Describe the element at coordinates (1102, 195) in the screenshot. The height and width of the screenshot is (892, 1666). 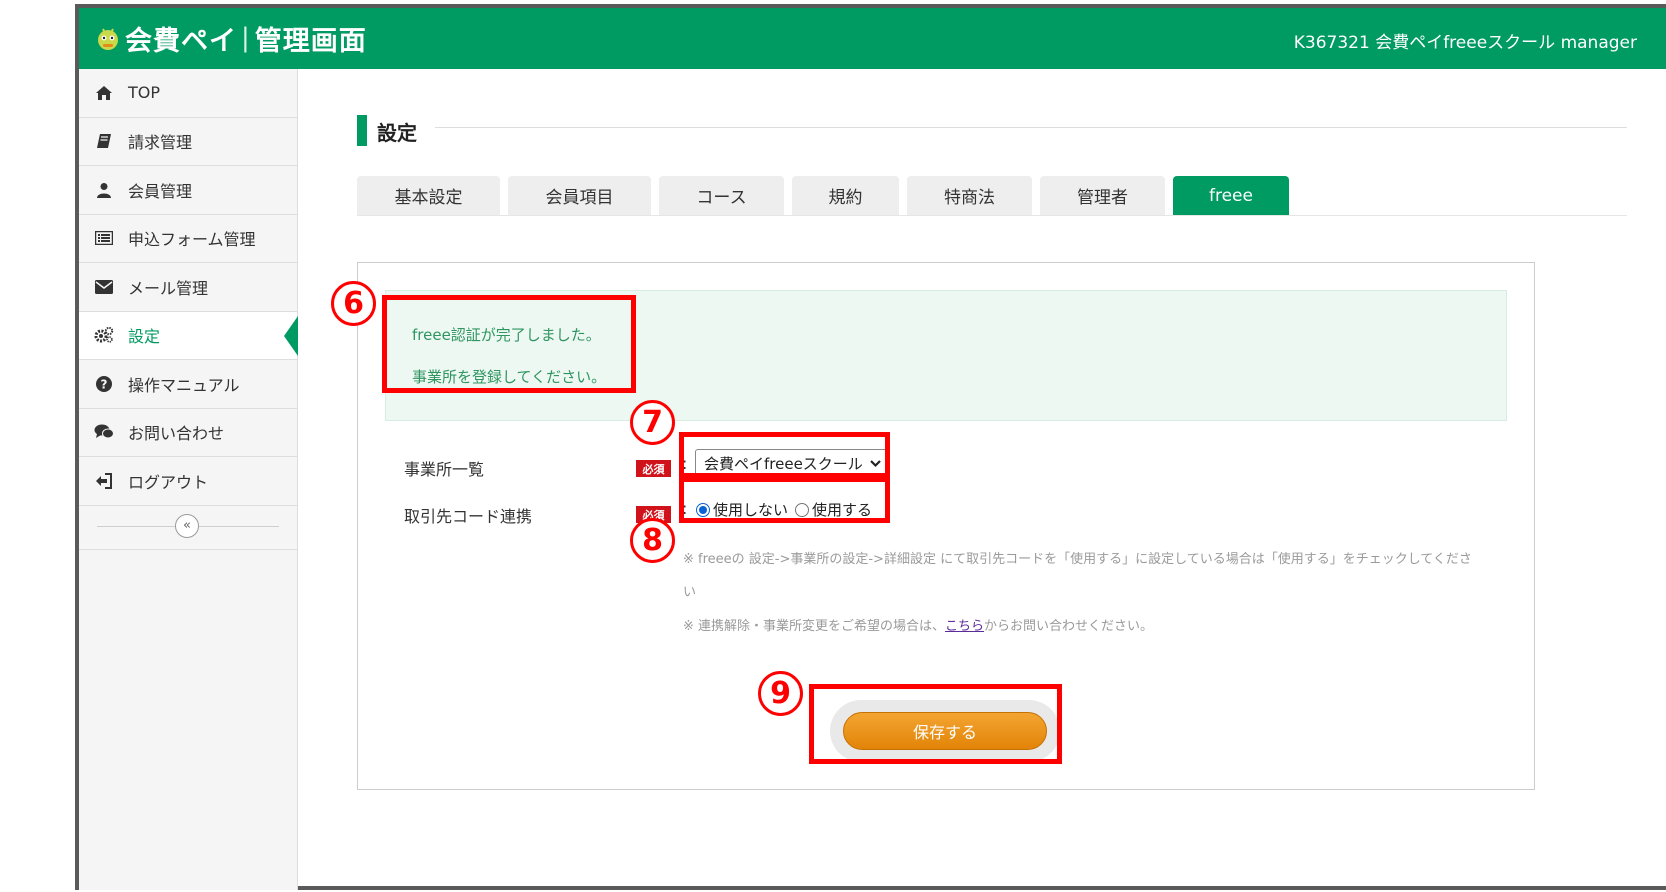
I see `tab-admins: 管理者` at that location.